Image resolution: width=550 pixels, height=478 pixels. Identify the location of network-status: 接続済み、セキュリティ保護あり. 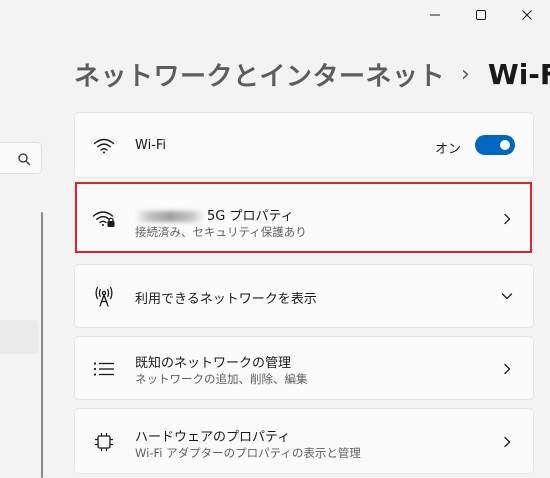
(221, 232).